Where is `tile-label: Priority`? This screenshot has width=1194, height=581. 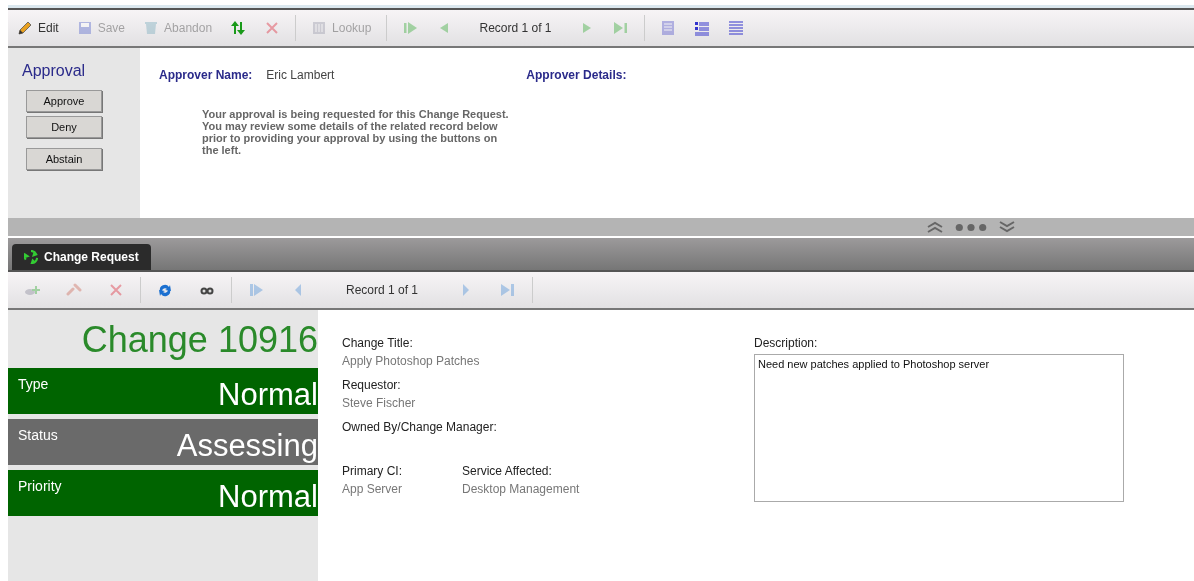
tile-label: Priority is located at coordinates (39, 486).